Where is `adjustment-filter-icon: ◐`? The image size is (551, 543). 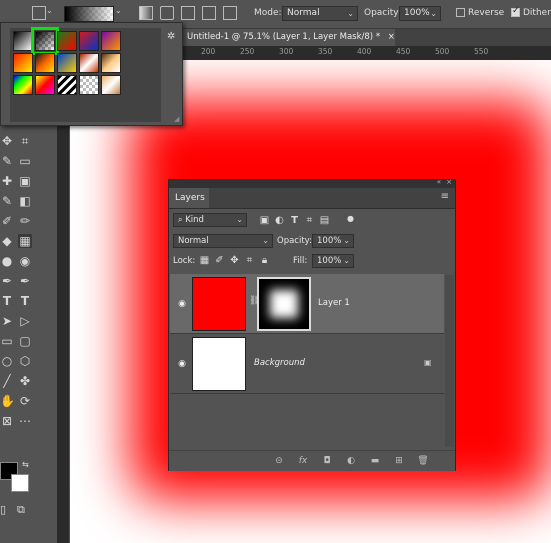
adjustment-filter-icon: ◐ is located at coordinates (279, 220).